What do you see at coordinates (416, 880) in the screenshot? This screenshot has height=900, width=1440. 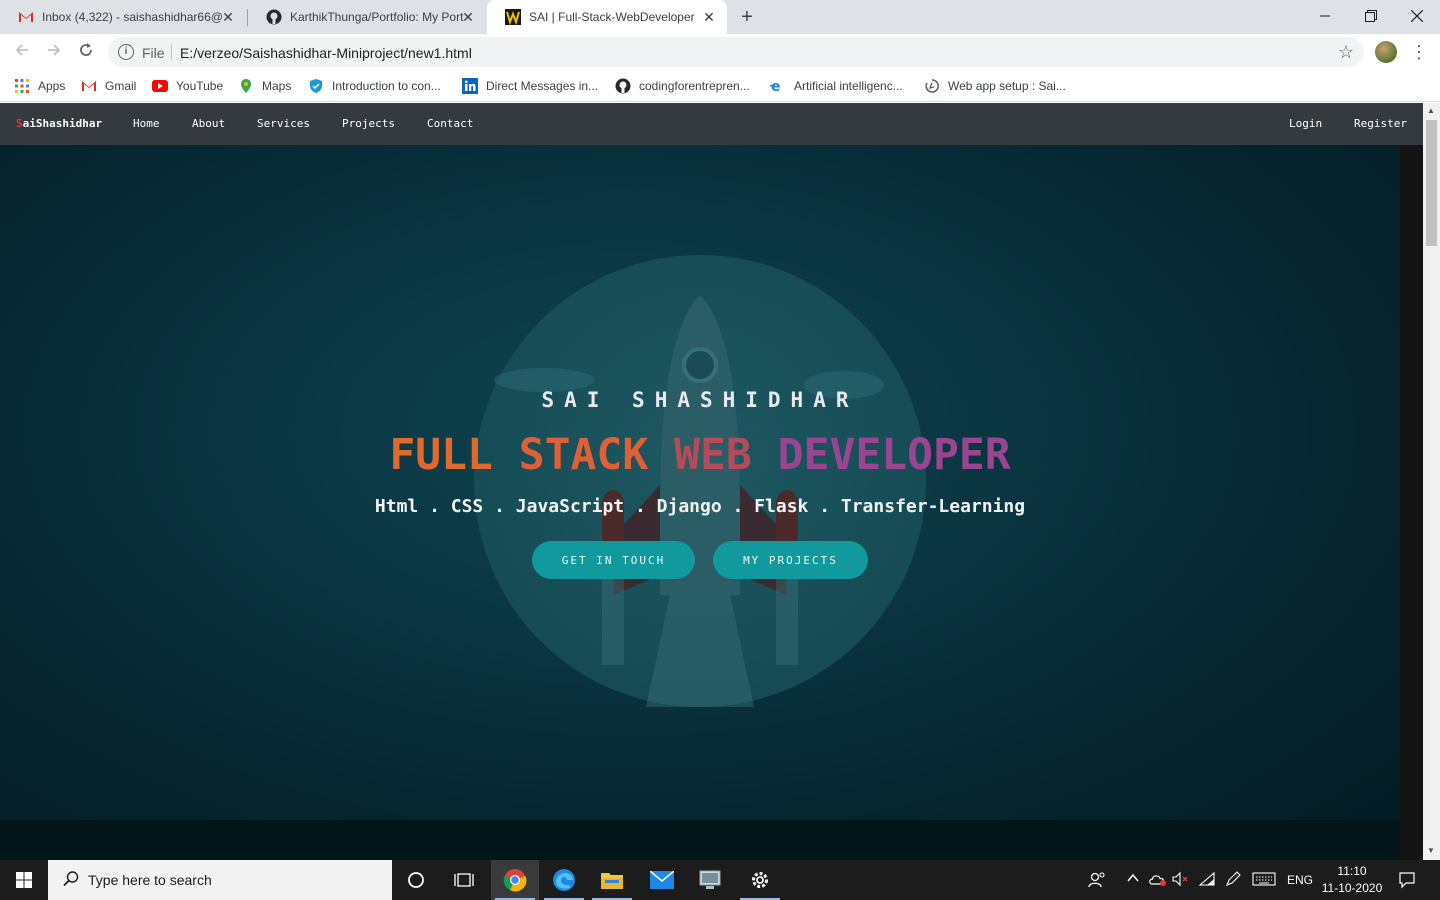 I see `cortana-button` at bounding box center [416, 880].